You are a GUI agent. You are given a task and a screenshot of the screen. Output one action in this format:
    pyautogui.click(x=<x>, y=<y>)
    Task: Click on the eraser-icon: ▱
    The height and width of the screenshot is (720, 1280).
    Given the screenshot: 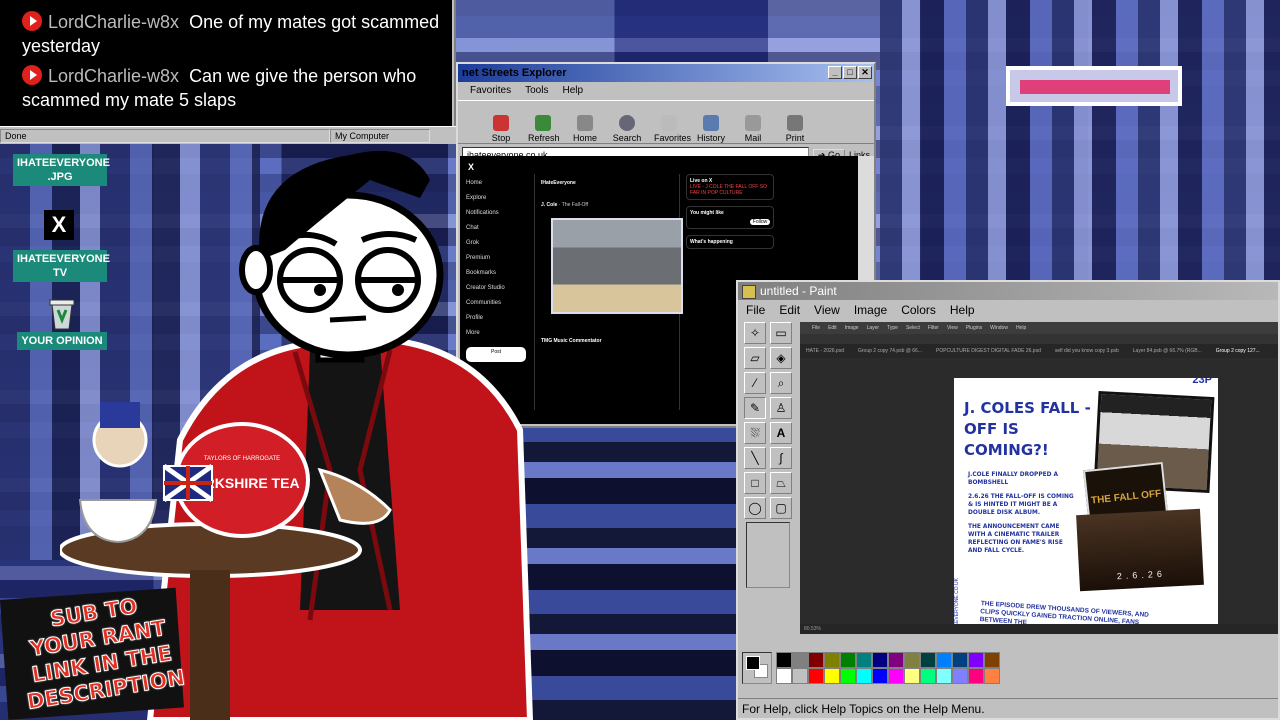 What is the action you would take?
    pyautogui.click(x=755, y=358)
    